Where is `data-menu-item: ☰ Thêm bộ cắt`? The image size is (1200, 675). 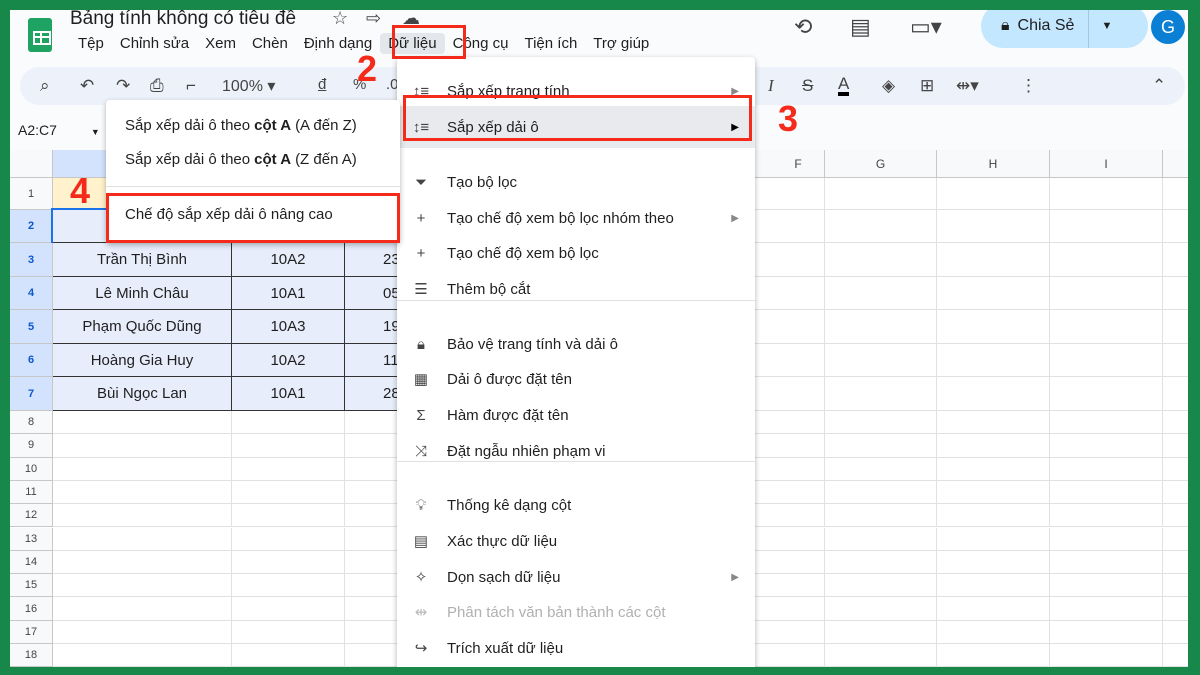 data-menu-item: ☰ Thêm bộ cắt is located at coordinates (576, 289).